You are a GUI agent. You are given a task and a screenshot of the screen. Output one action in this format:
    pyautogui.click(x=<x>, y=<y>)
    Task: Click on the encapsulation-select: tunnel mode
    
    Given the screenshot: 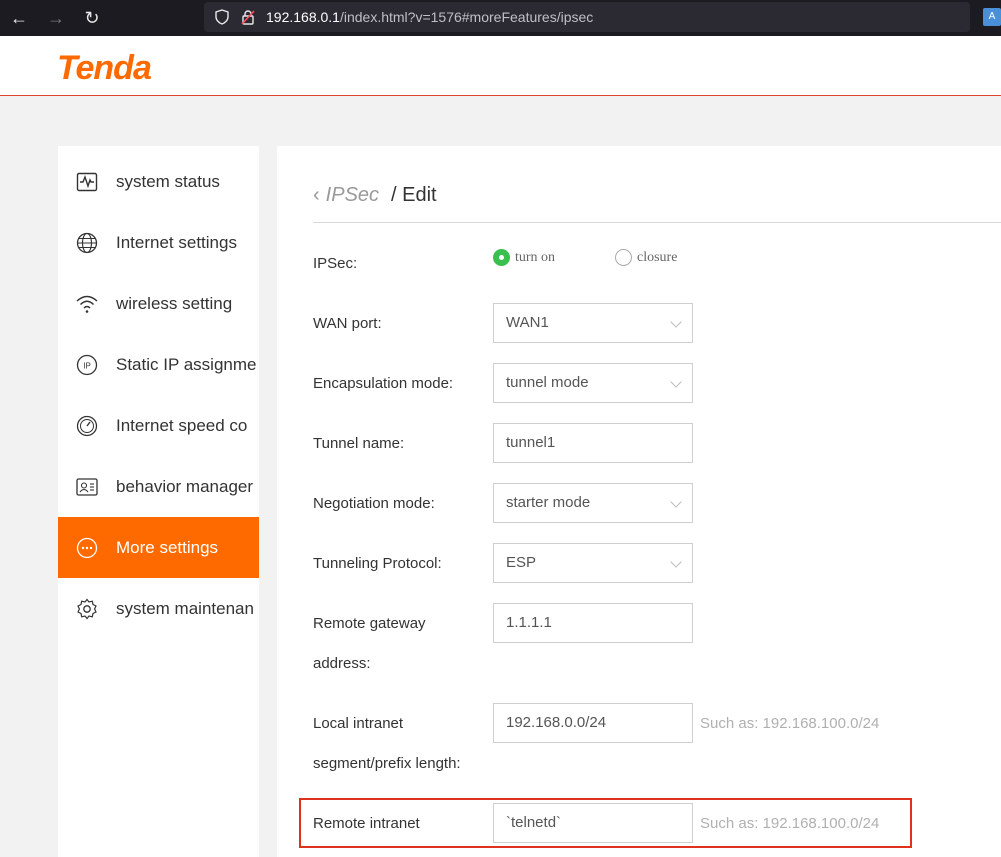 What is the action you would take?
    pyautogui.click(x=593, y=383)
    